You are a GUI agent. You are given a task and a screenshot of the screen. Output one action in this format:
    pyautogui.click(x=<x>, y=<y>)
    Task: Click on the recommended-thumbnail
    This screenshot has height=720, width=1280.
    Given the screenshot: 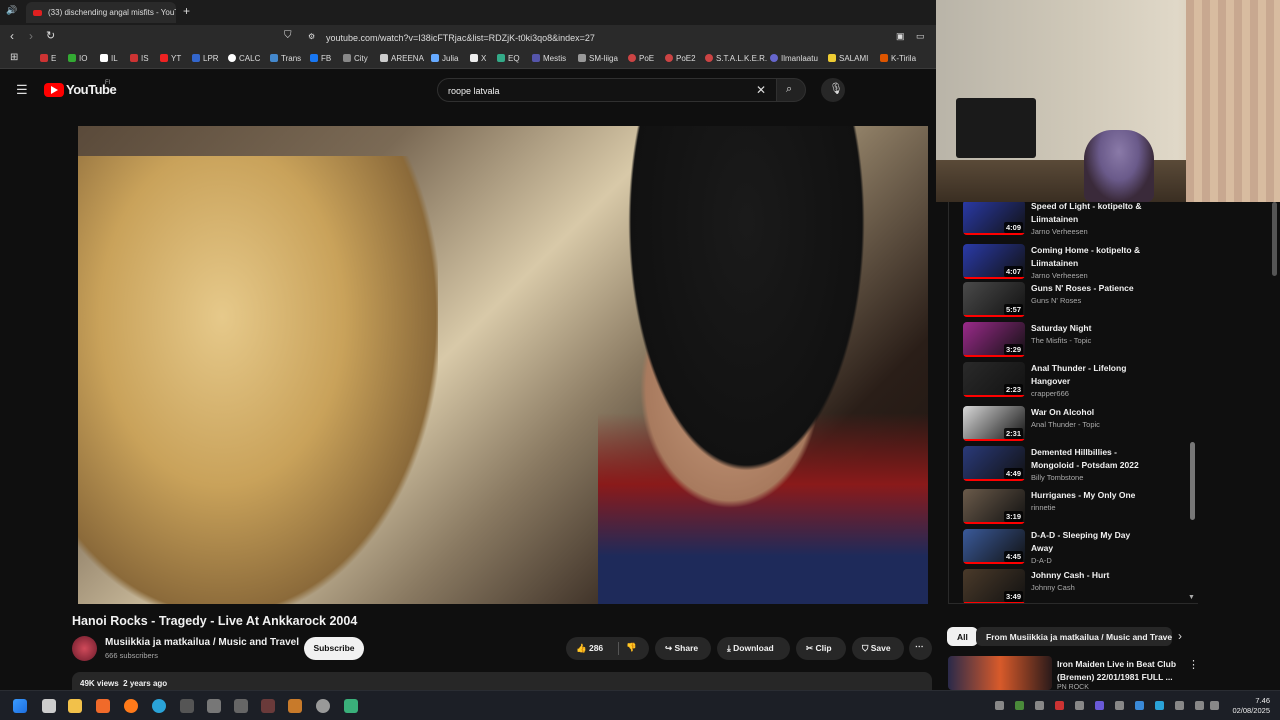 What is the action you would take?
    pyautogui.click(x=1000, y=673)
    